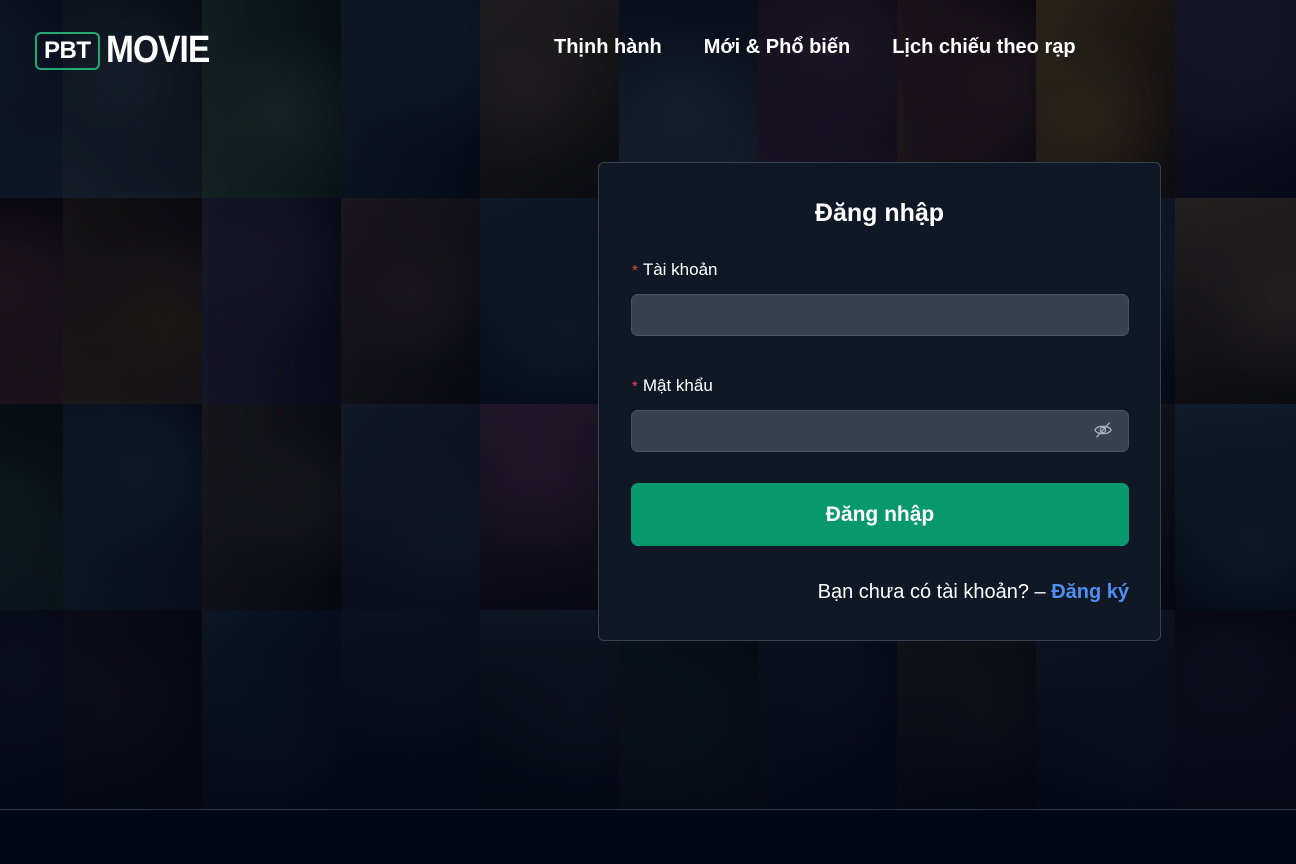 The image size is (1296, 864). Describe the element at coordinates (983, 47) in the screenshot. I see `nav-cinema-schedule: Lịch chiếu theo rạp` at that location.